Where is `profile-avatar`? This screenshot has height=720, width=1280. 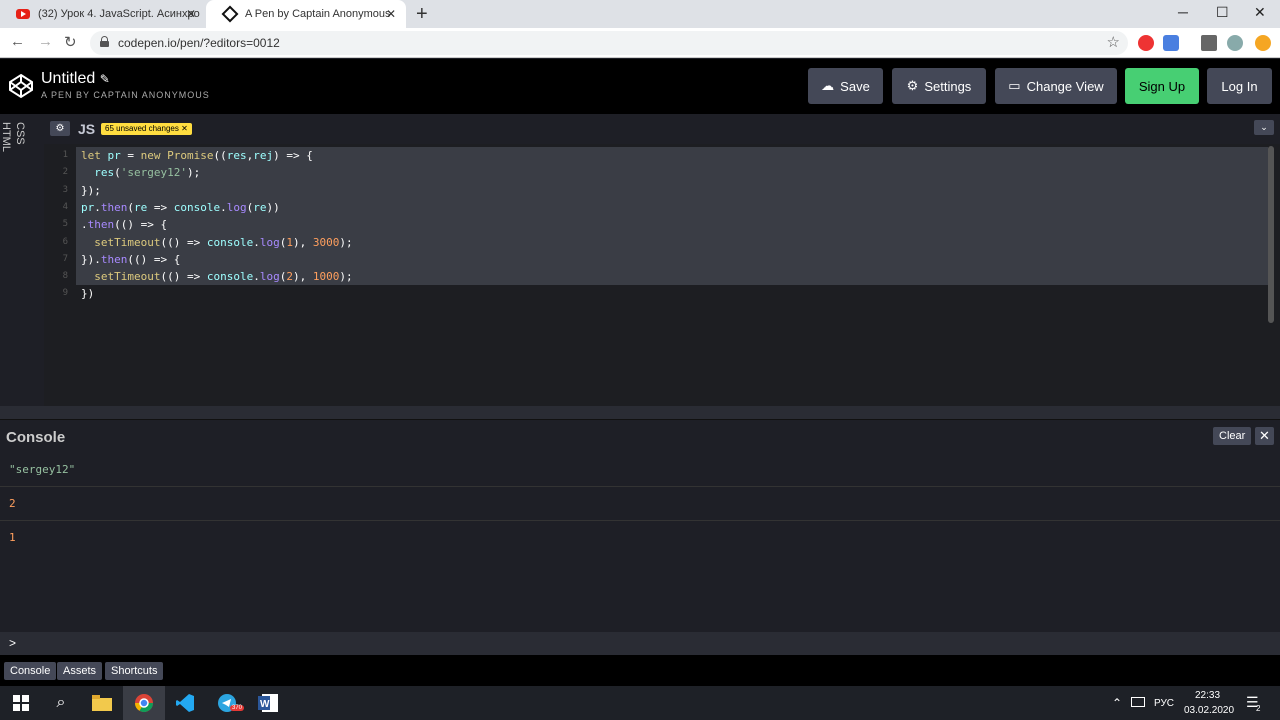 profile-avatar is located at coordinates (1235, 43).